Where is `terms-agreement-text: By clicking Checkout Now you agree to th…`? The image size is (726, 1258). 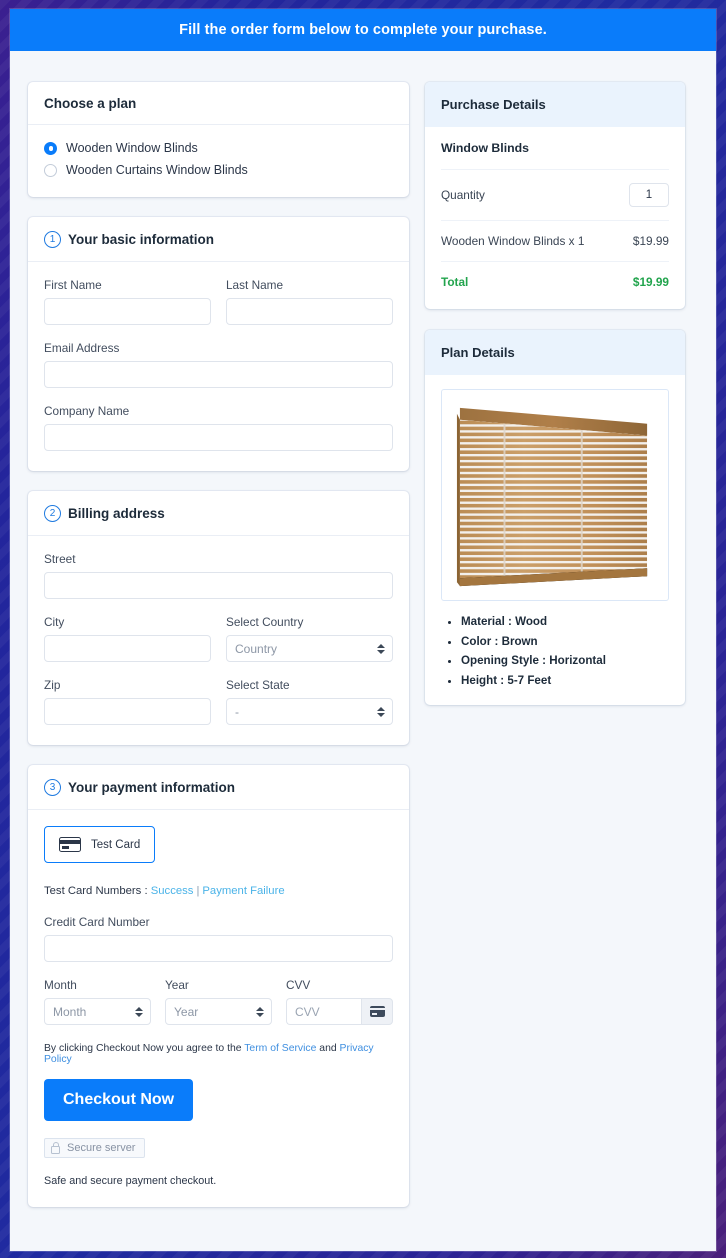
terms-agreement-text: By clicking Checkout Now you agree to th… is located at coordinates (218, 1054).